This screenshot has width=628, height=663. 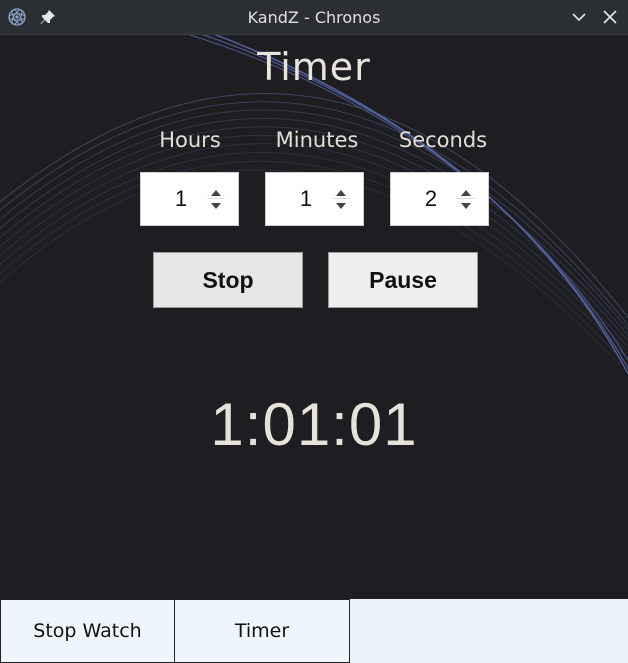 I want to click on page-title: Timer, so click(x=314, y=67).